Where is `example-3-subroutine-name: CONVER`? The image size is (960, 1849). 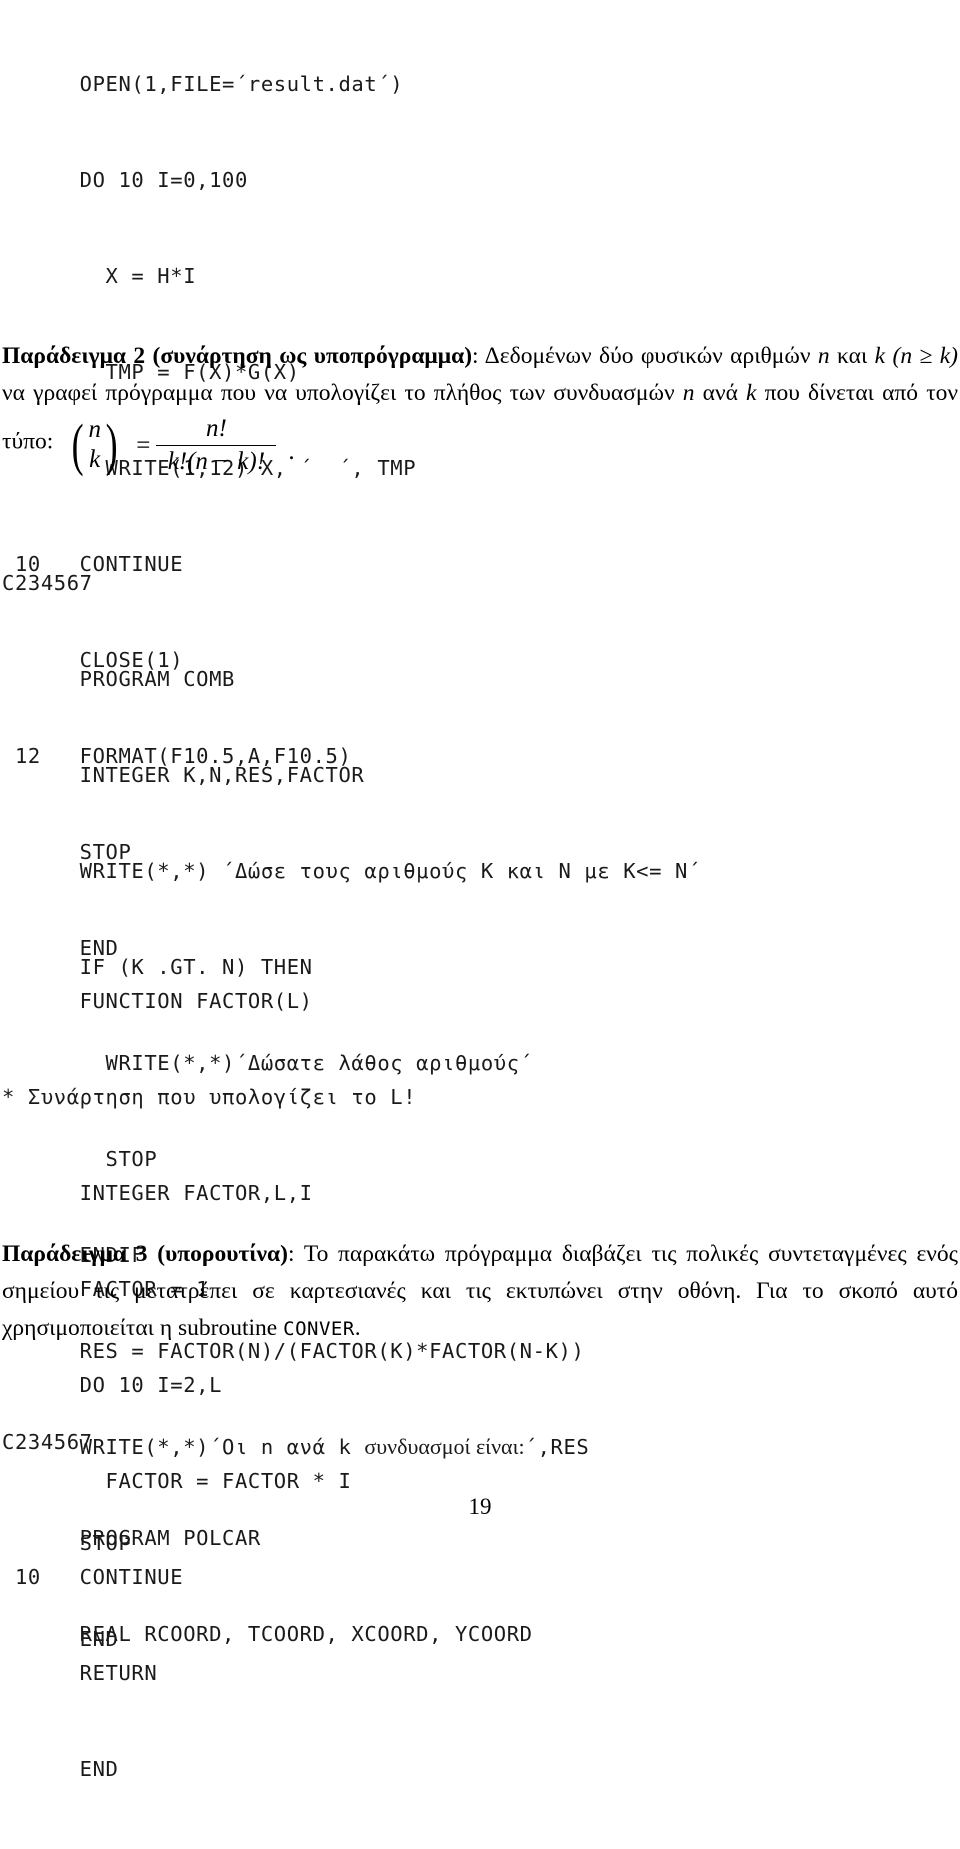 example-3-subroutine-name: CONVER is located at coordinates (319, 1329).